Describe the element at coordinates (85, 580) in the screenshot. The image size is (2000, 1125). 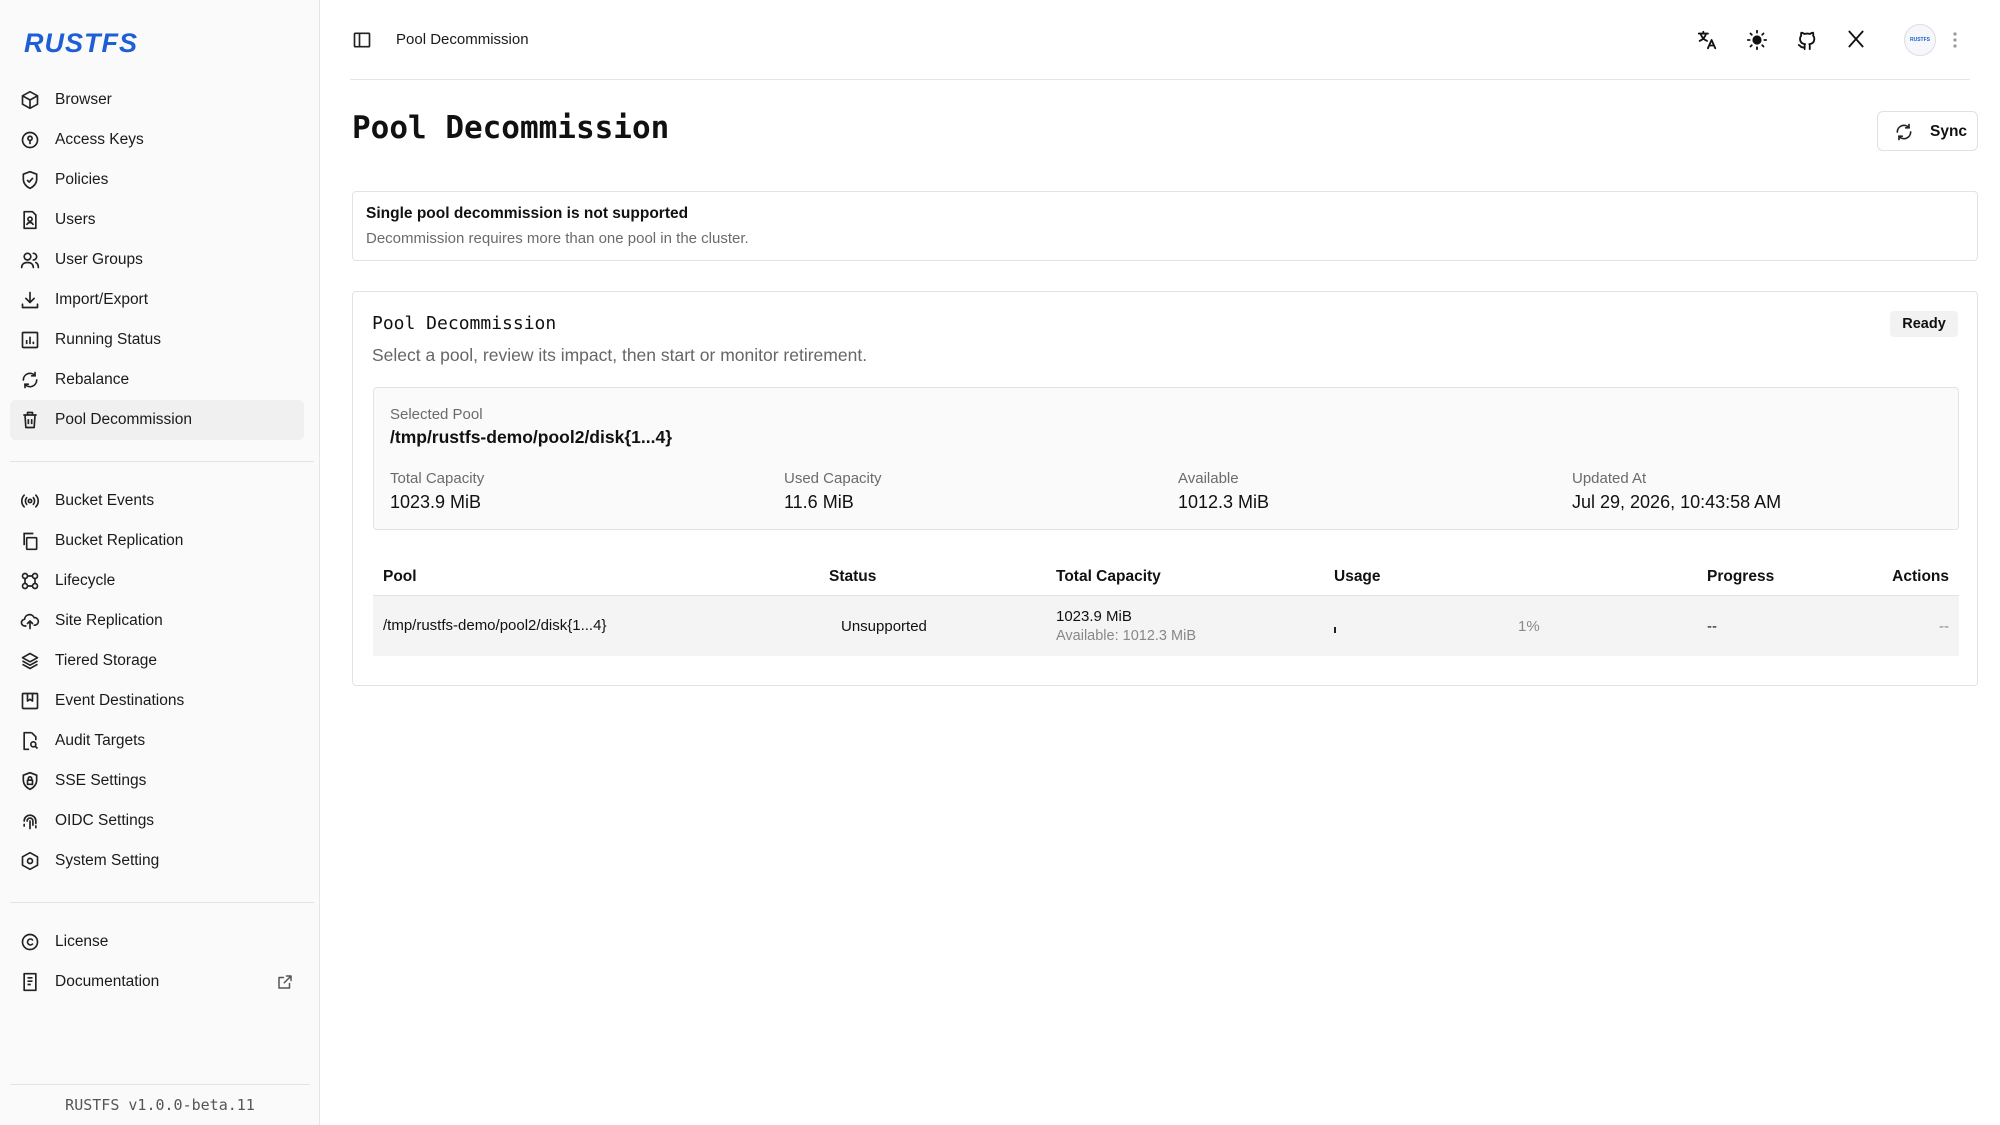
I see `sidebar-item-label: Lifecycle` at that location.